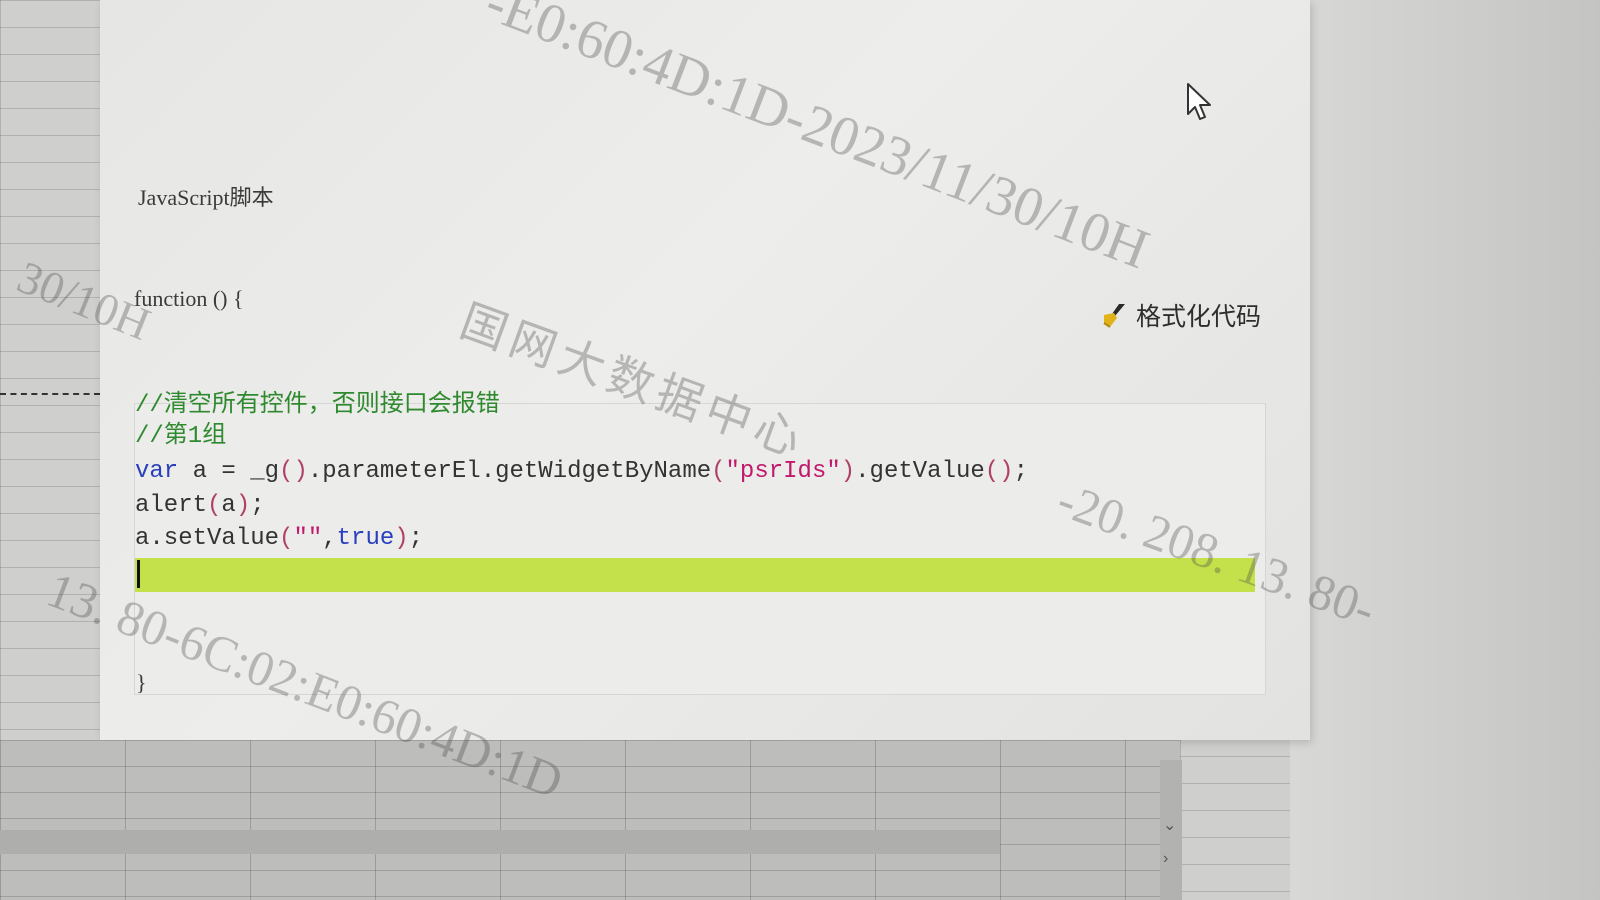  What do you see at coordinates (228, 505) in the screenshot?
I see `code-token: a` at bounding box center [228, 505].